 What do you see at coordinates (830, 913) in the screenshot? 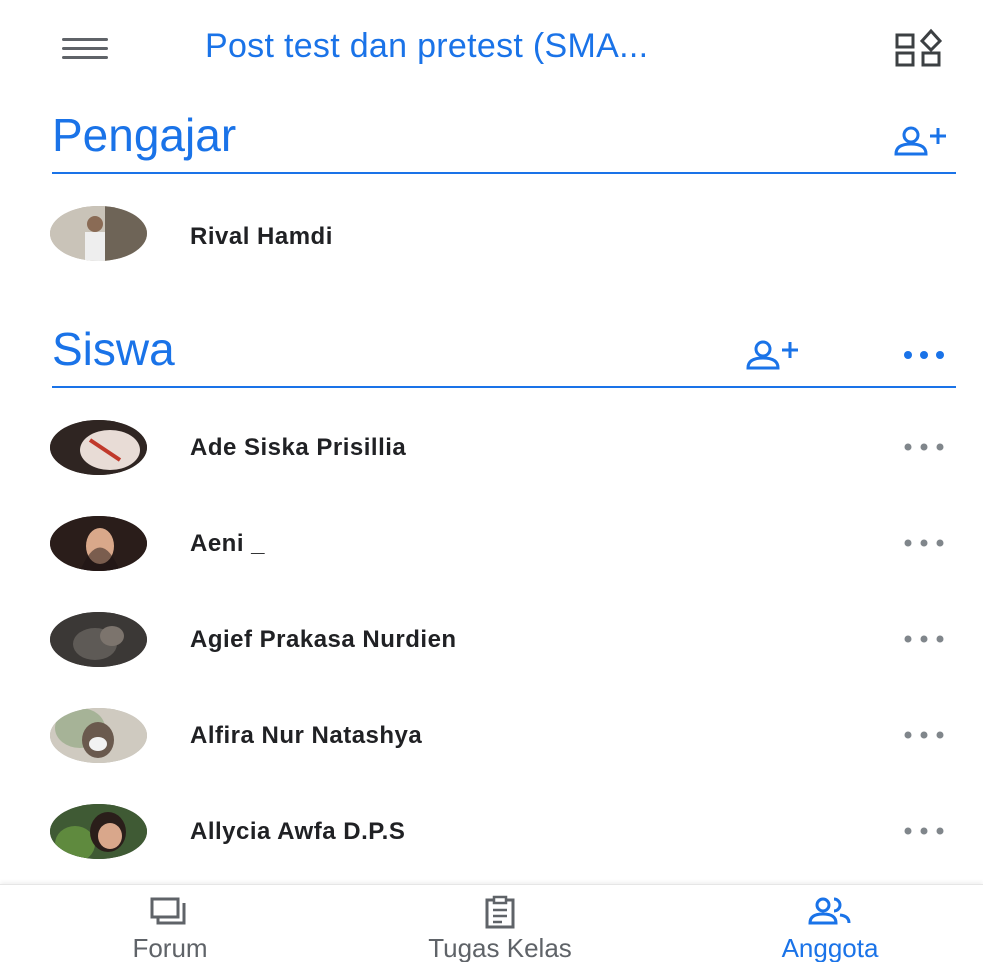
I see `people-icon` at bounding box center [830, 913].